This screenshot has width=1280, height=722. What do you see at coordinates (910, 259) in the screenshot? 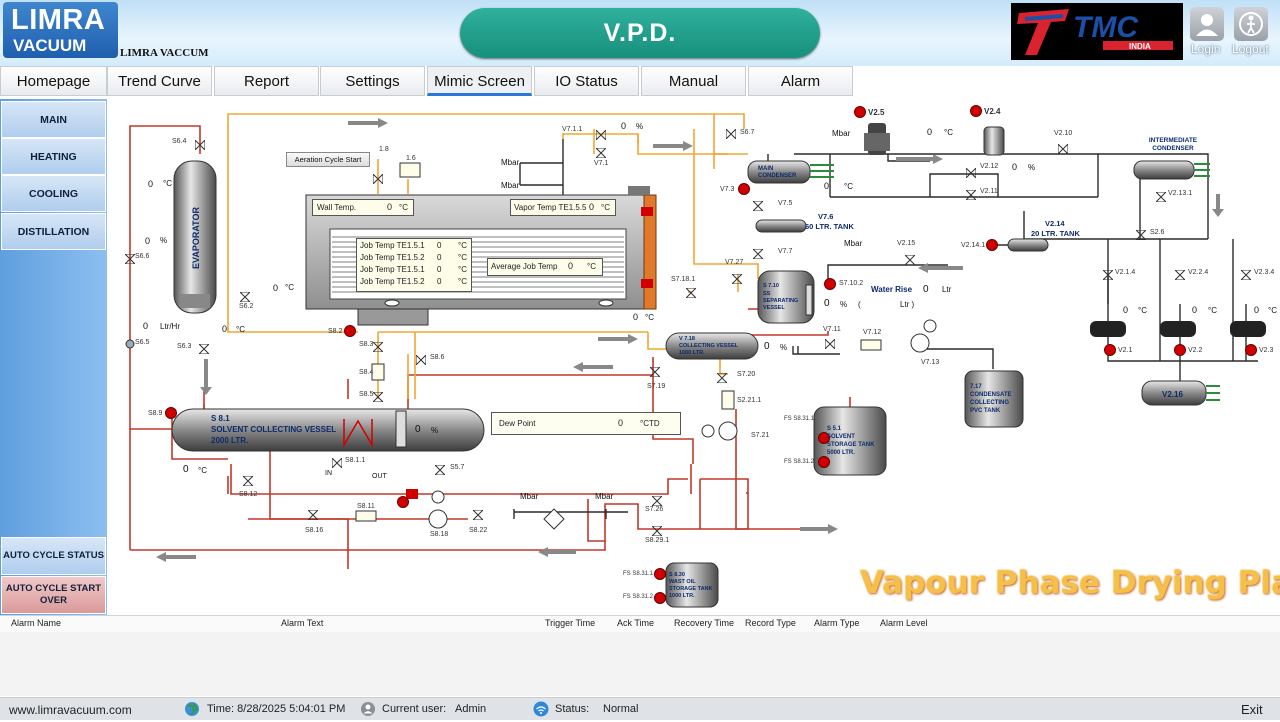
I see `valve-v215-icon` at bounding box center [910, 259].